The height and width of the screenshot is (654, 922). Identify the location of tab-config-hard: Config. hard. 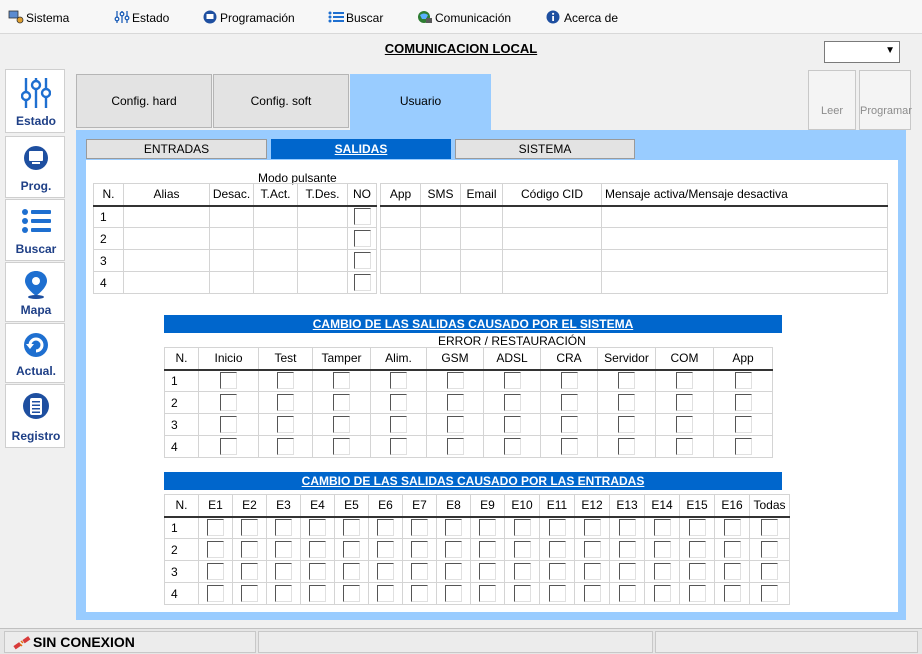
(144, 101).